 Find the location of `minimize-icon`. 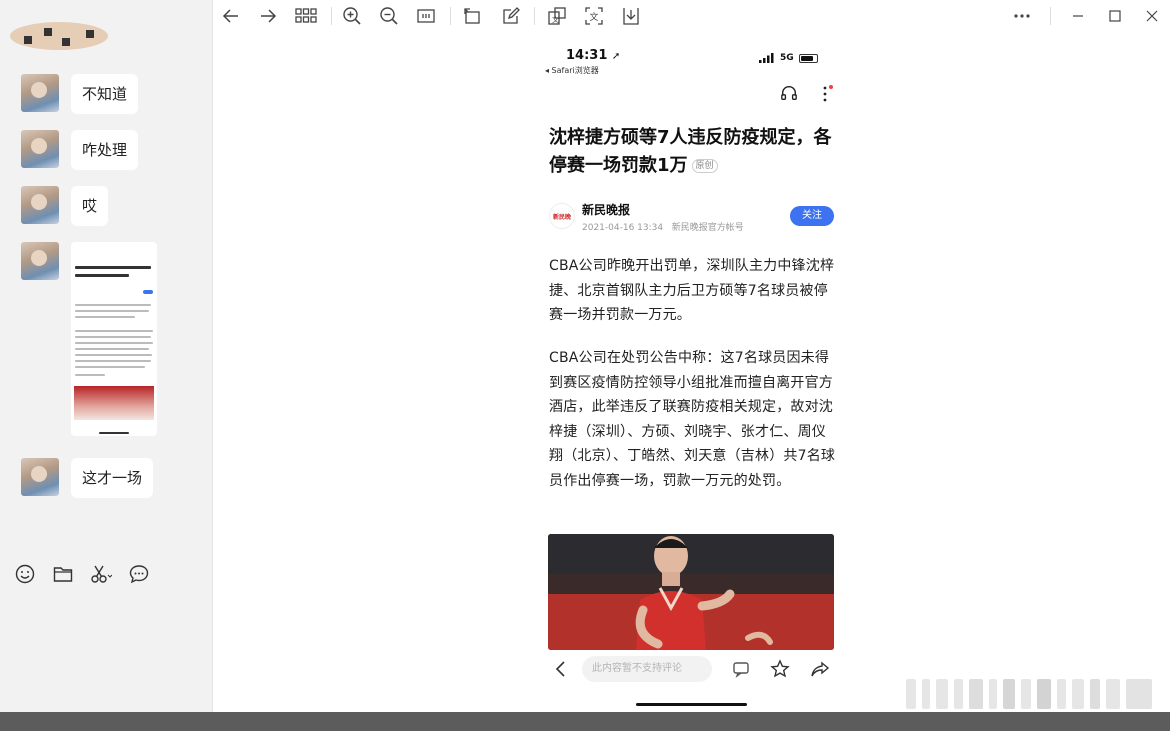

minimize-icon is located at coordinates (1078, 16).